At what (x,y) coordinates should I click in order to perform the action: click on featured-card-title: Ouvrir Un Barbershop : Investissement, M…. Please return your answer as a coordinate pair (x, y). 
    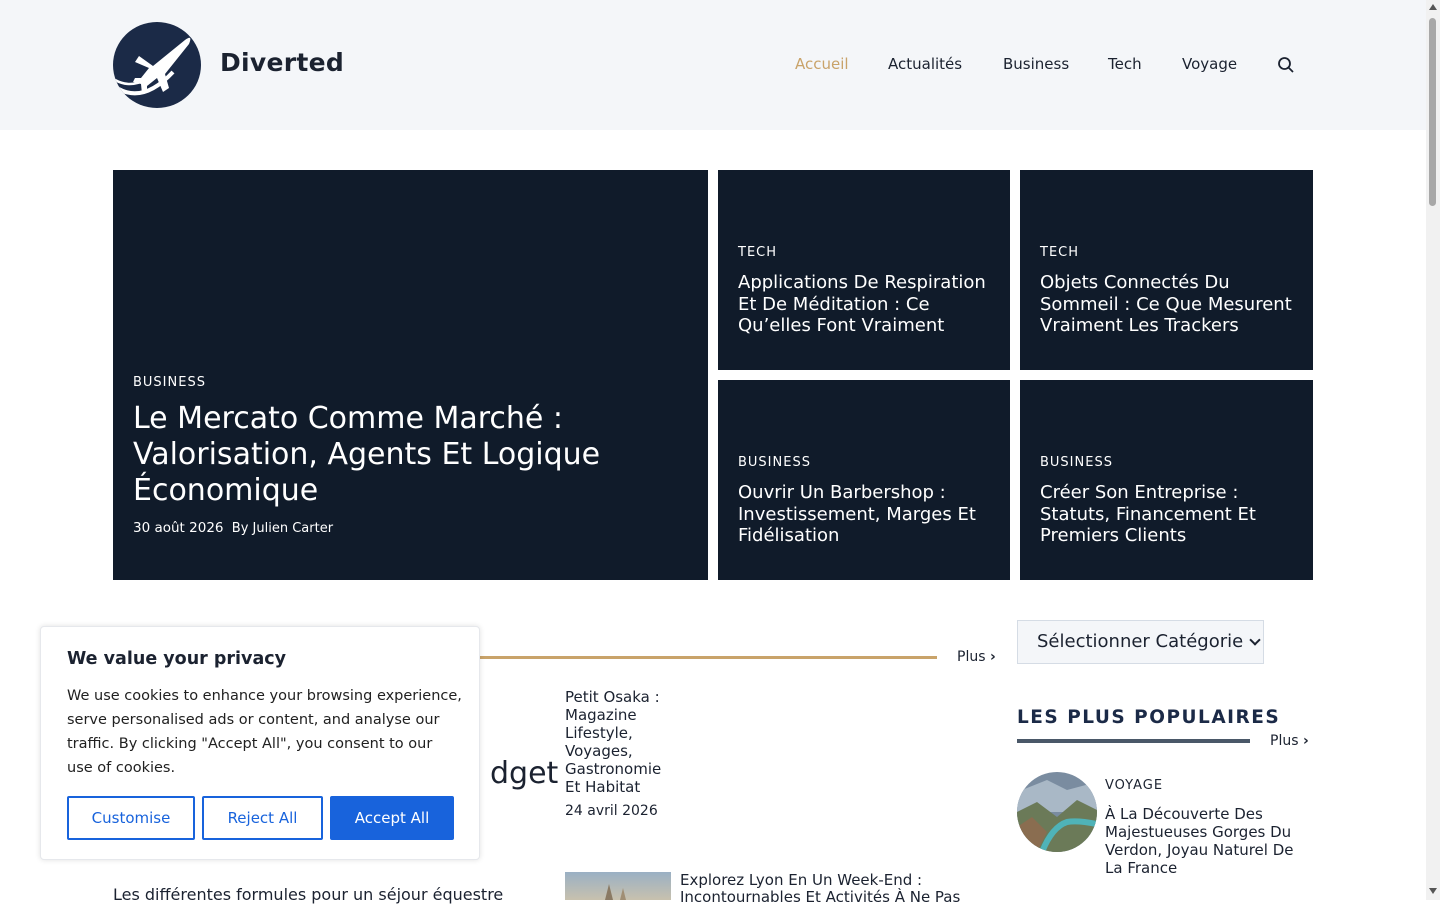
    Looking at the image, I should click on (867, 514).